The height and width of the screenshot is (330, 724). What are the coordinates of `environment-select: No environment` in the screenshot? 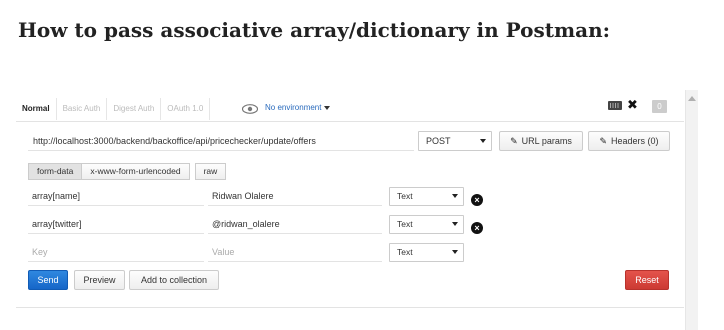 It's located at (298, 107).